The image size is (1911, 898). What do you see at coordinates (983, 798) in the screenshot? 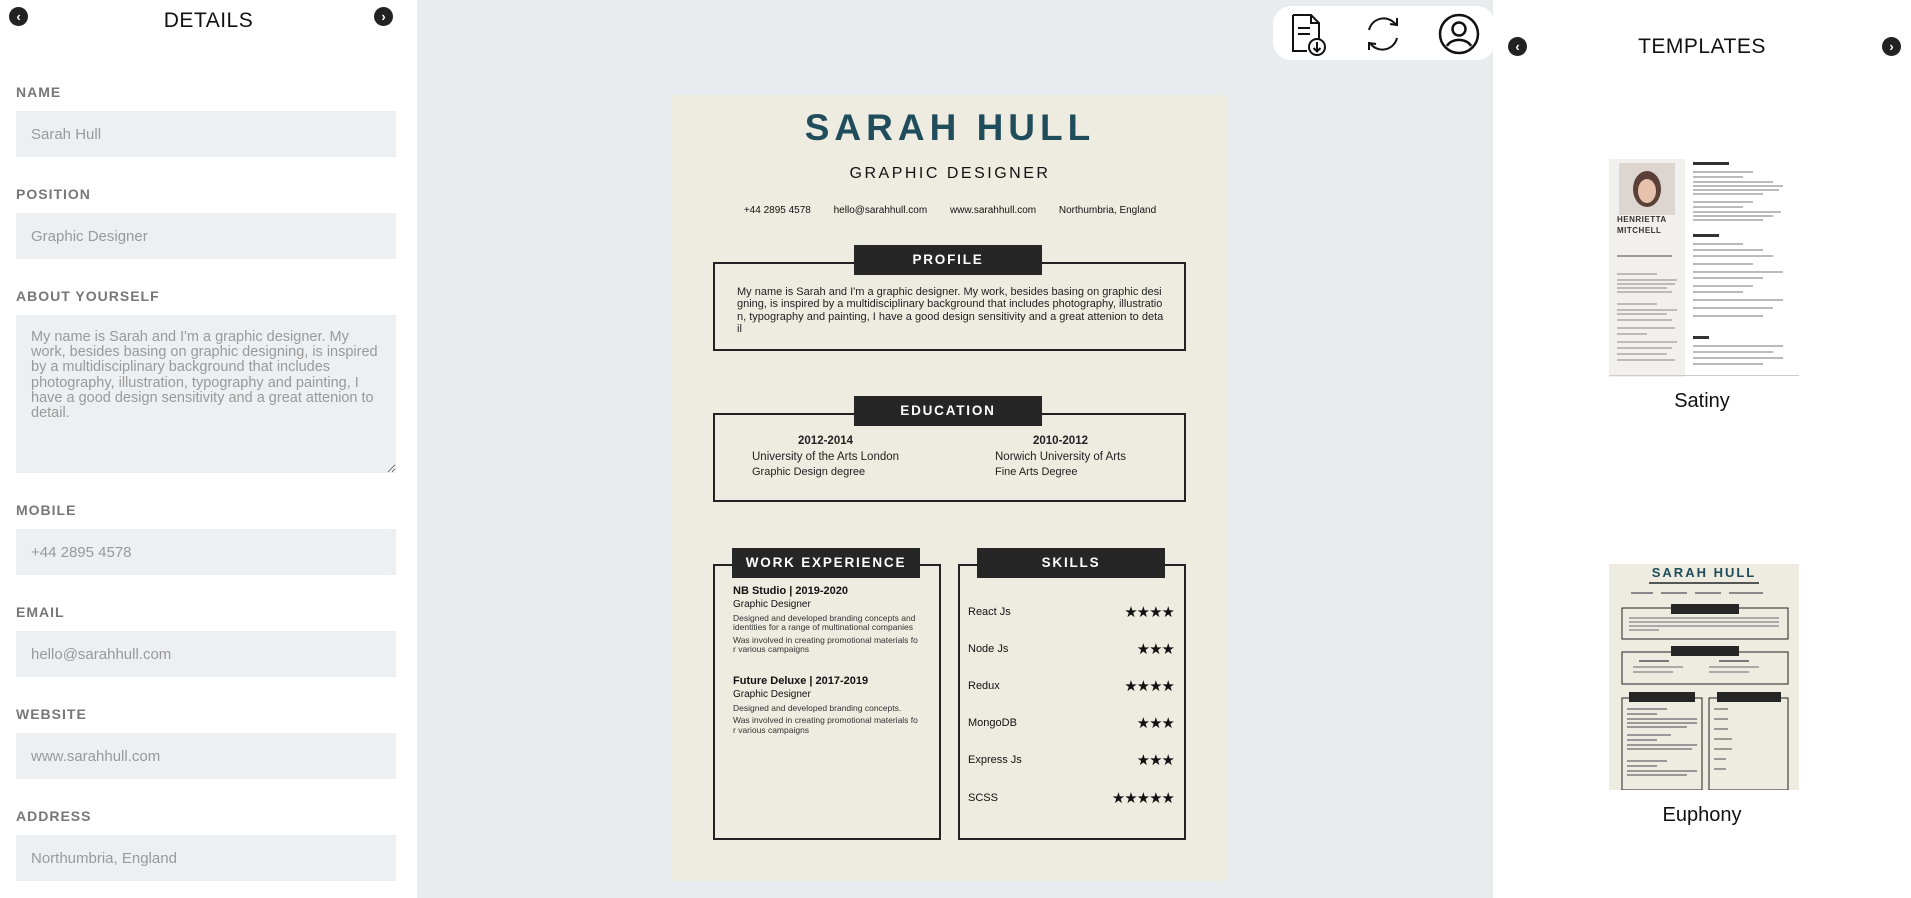
I see `skill-name: SCSS` at bounding box center [983, 798].